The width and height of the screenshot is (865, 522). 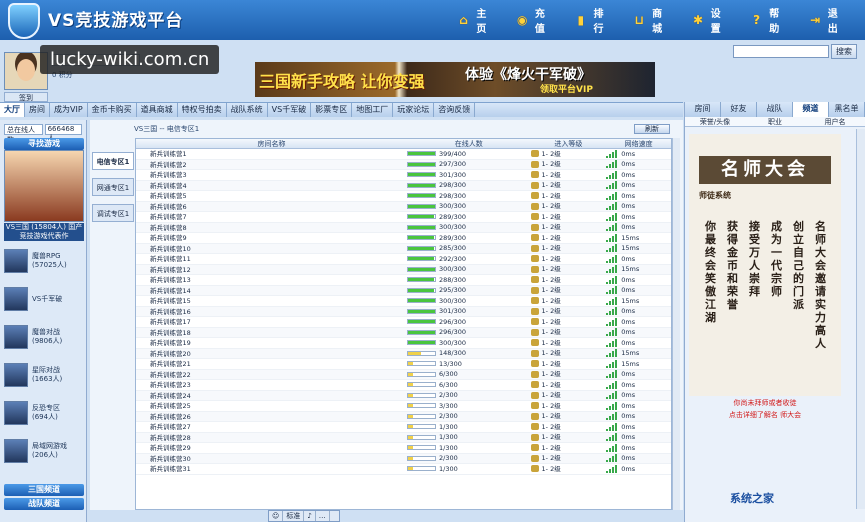 I want to click on nav-rank: ▮ 排行, so click(x=592, y=20).